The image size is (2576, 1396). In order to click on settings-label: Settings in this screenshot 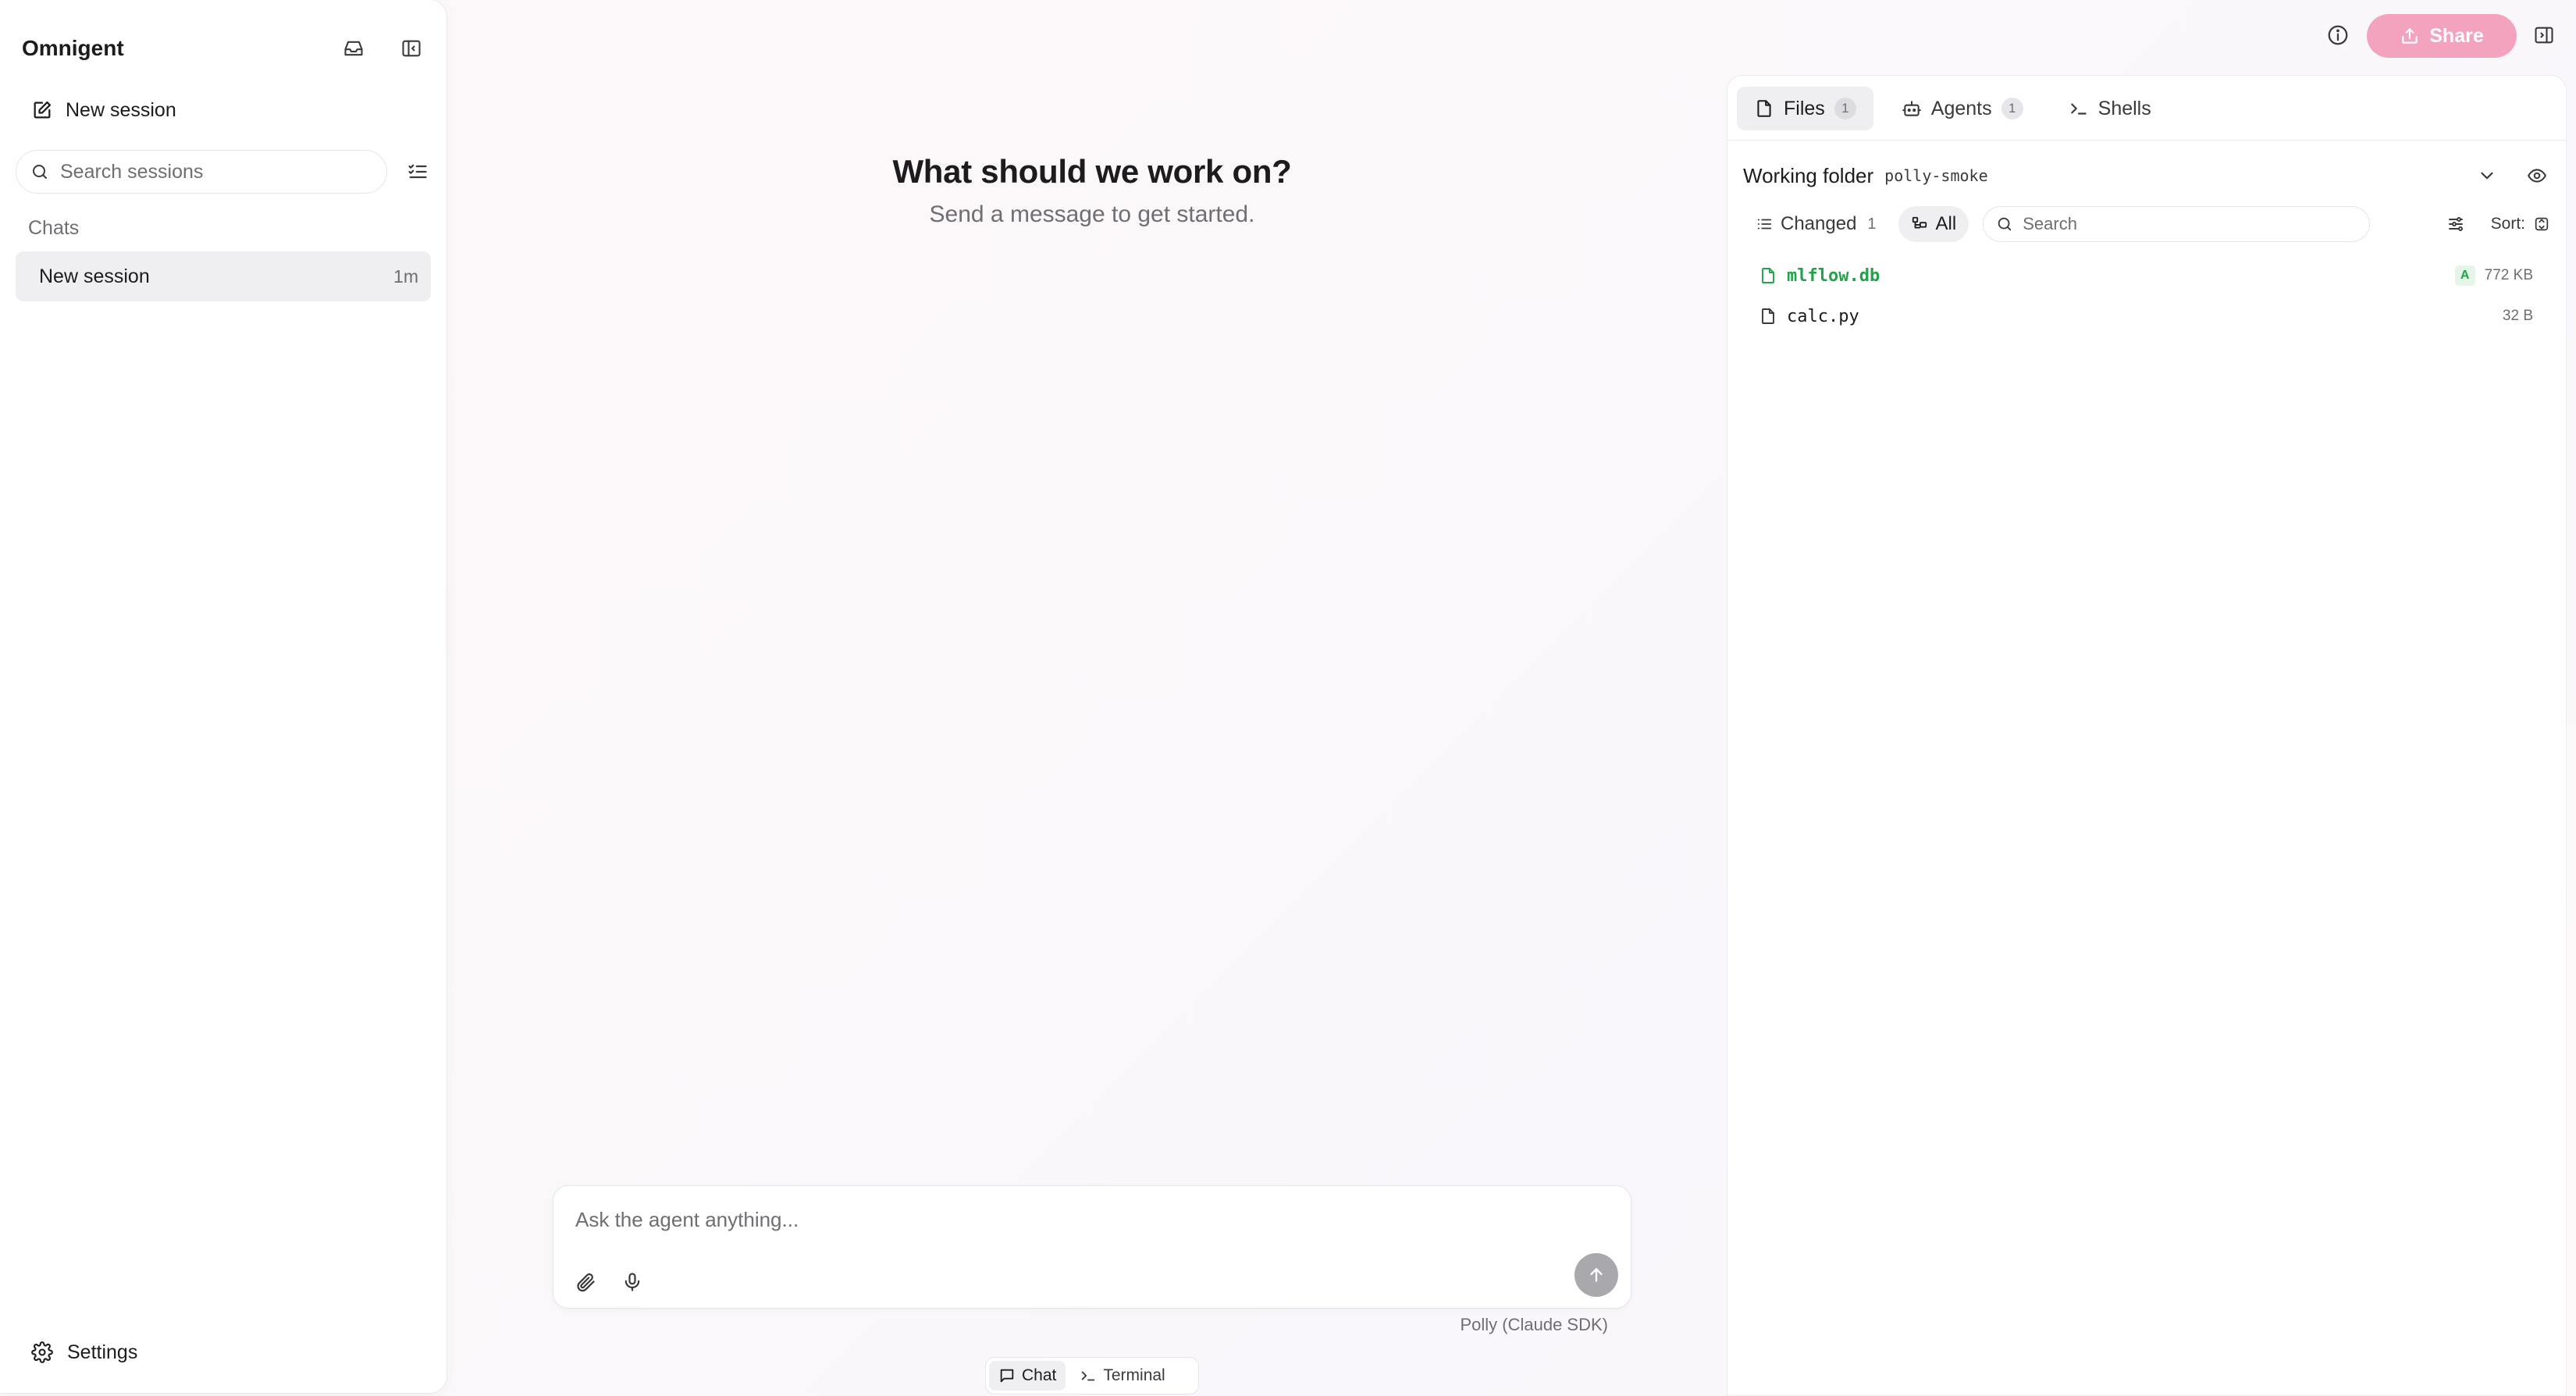, I will do `click(102, 1352)`.